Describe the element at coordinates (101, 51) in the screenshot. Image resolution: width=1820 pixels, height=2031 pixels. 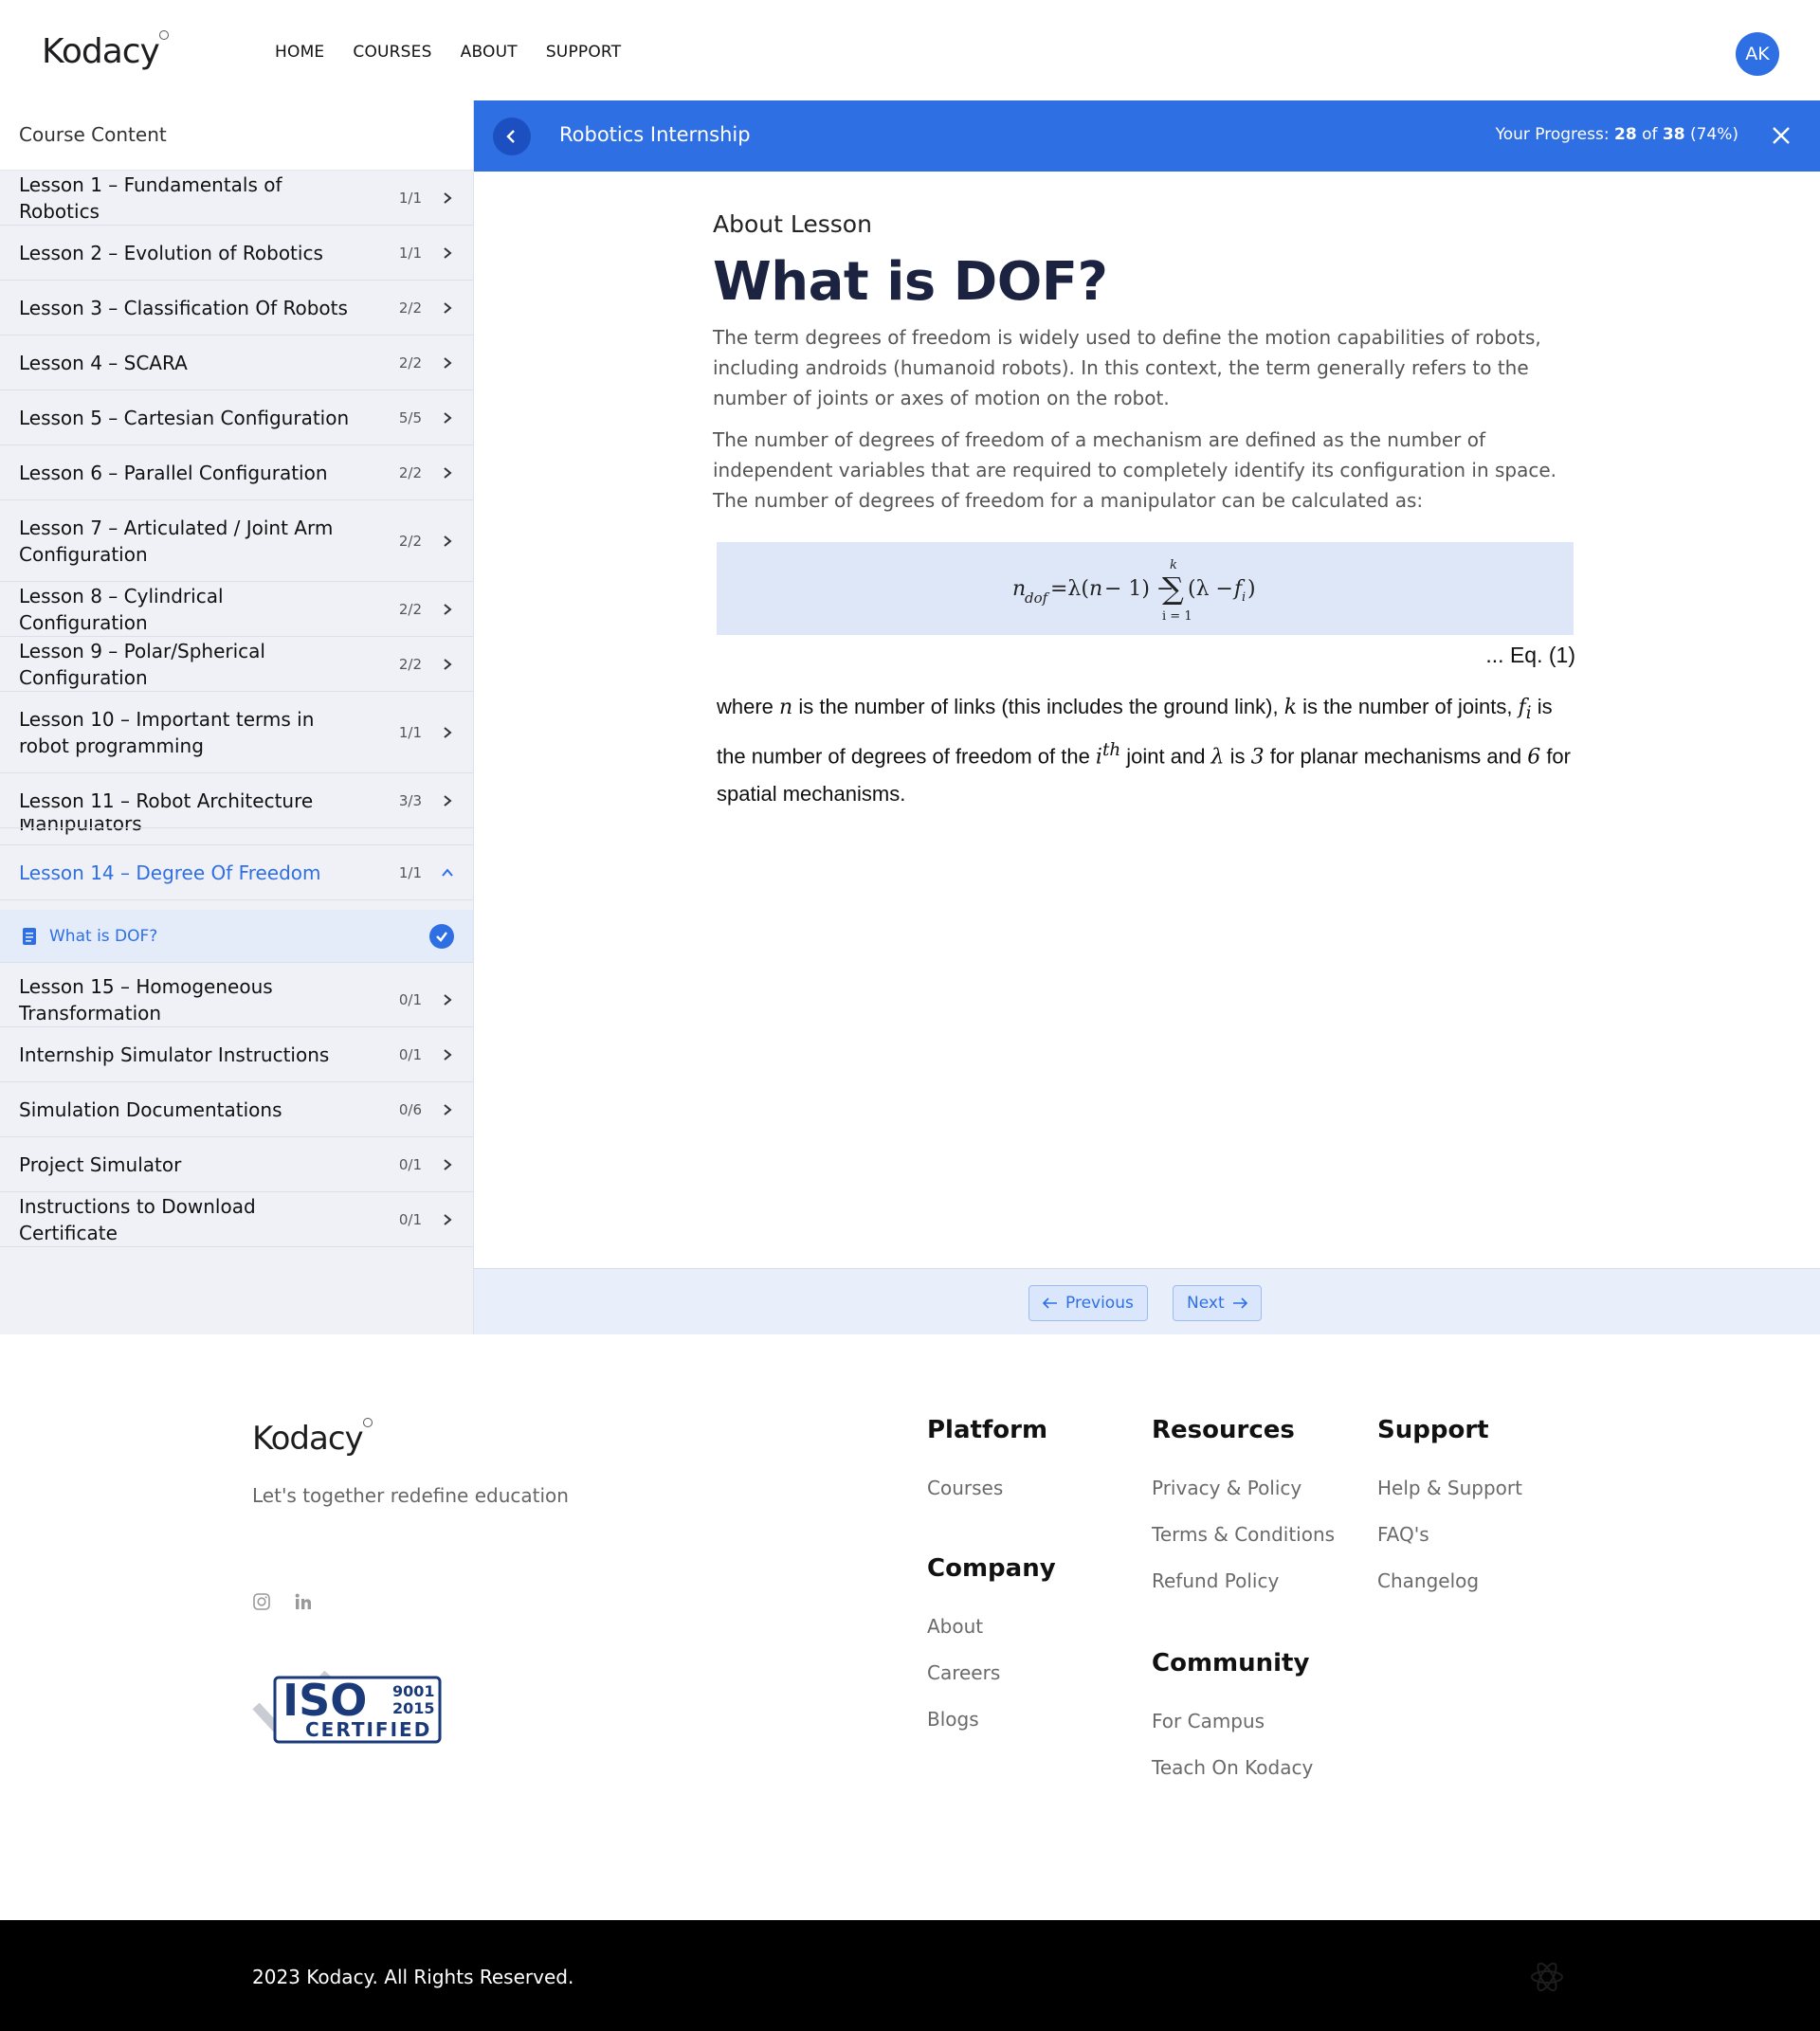
I see `logo-text: Kodacy` at that location.